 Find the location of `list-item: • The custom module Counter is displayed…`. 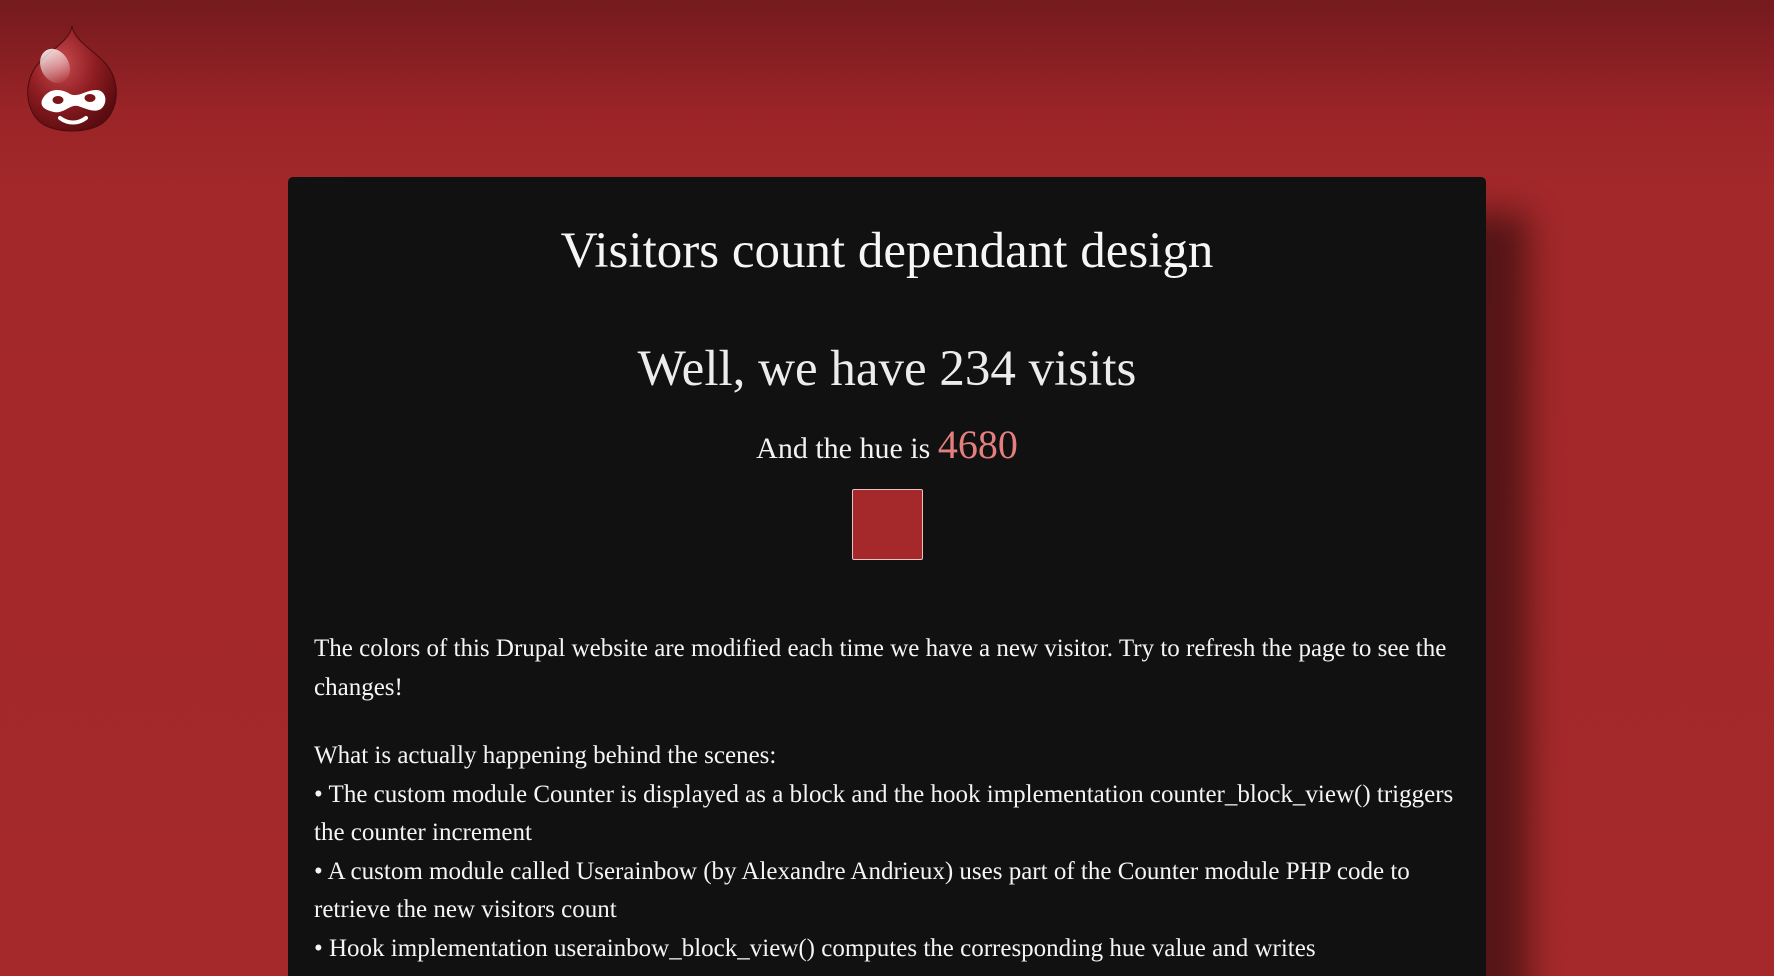

list-item: • The custom module Counter is displayed… is located at coordinates (884, 813).